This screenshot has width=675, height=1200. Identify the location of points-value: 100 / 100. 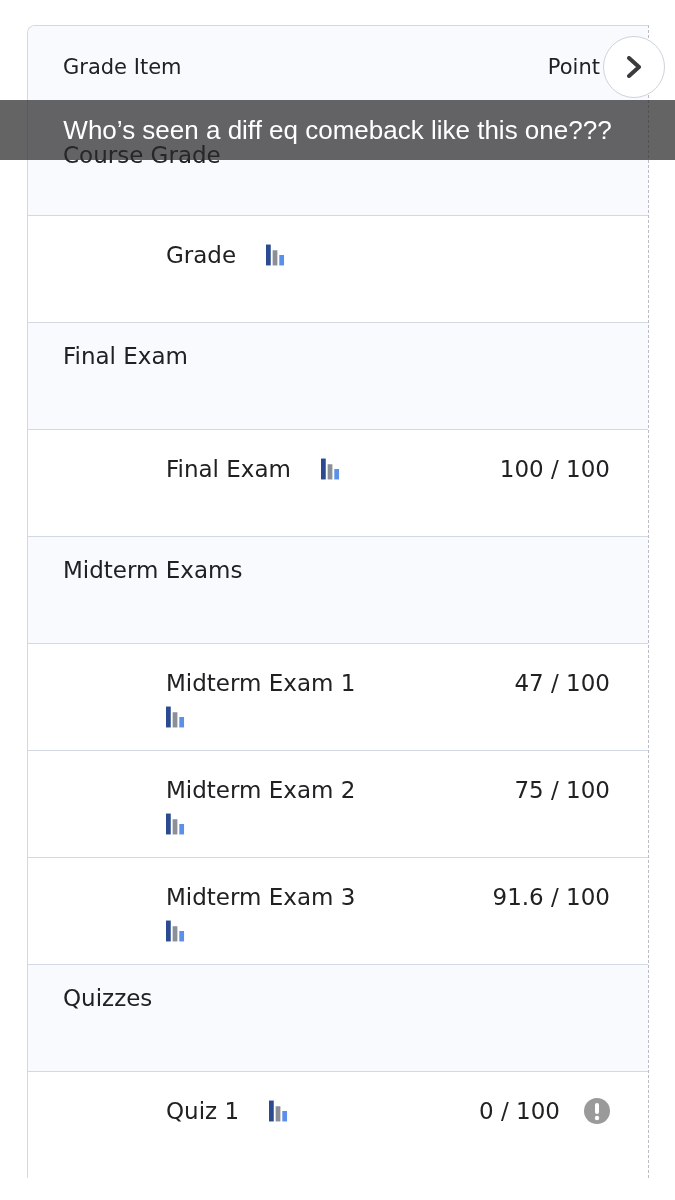
(554, 469).